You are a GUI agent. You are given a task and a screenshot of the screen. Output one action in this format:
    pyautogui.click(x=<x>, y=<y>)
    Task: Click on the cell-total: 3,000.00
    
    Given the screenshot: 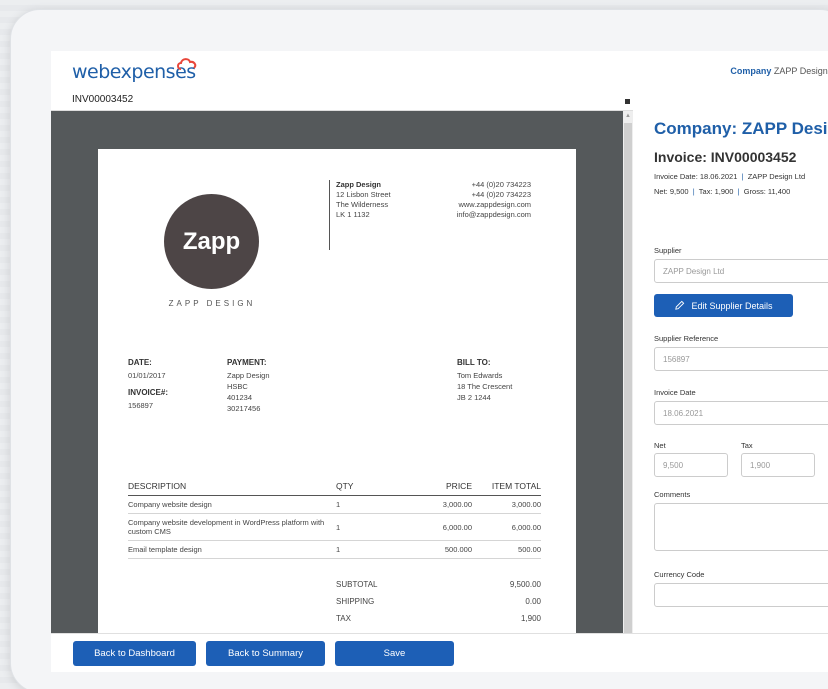 What is the action you would take?
    pyautogui.click(x=526, y=504)
    